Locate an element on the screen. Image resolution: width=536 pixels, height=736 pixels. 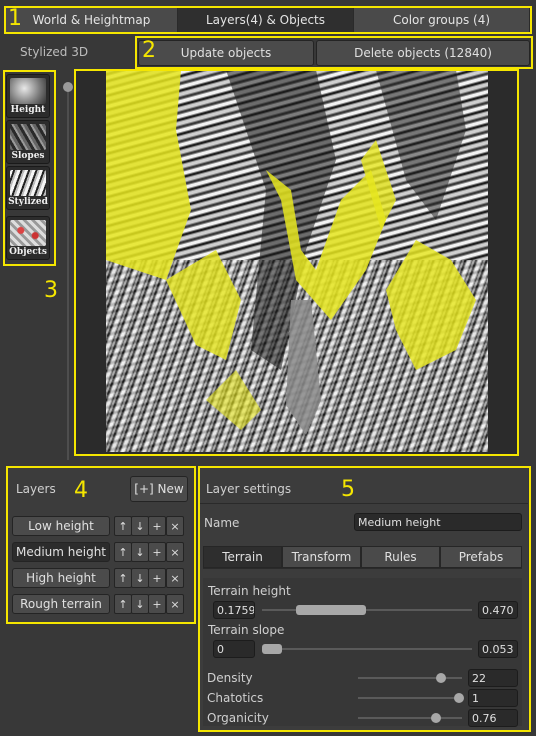
annotation-number-5: 5 is located at coordinates (348, 489).